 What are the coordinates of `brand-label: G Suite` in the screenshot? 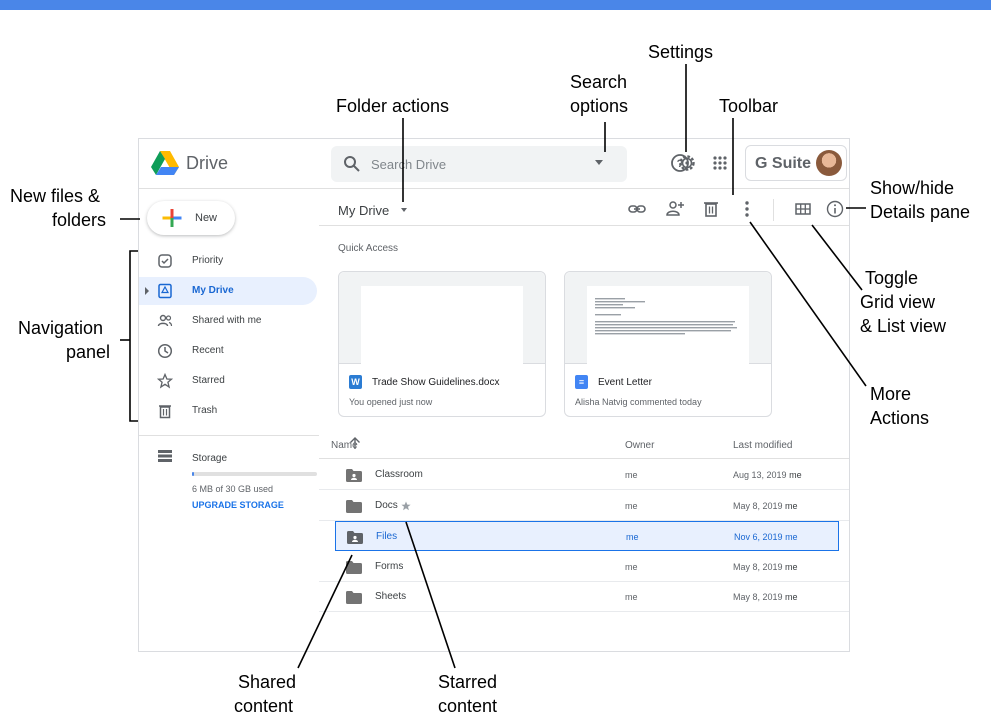 It's located at (783, 163).